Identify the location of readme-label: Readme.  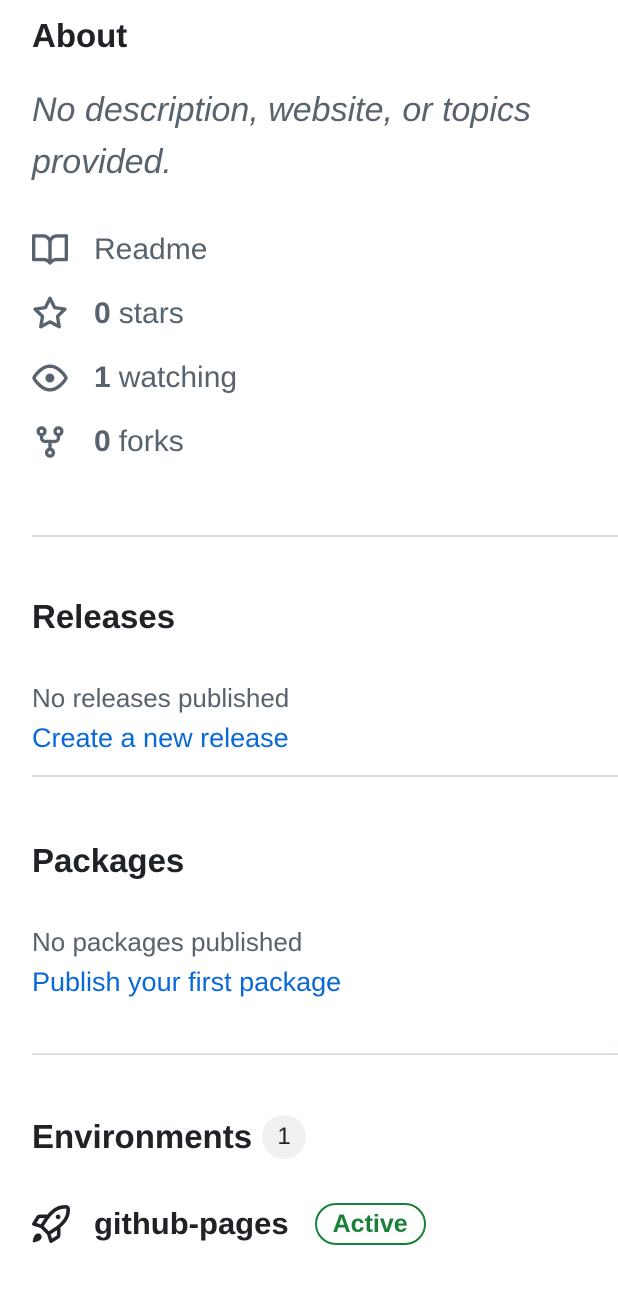
(151, 249).